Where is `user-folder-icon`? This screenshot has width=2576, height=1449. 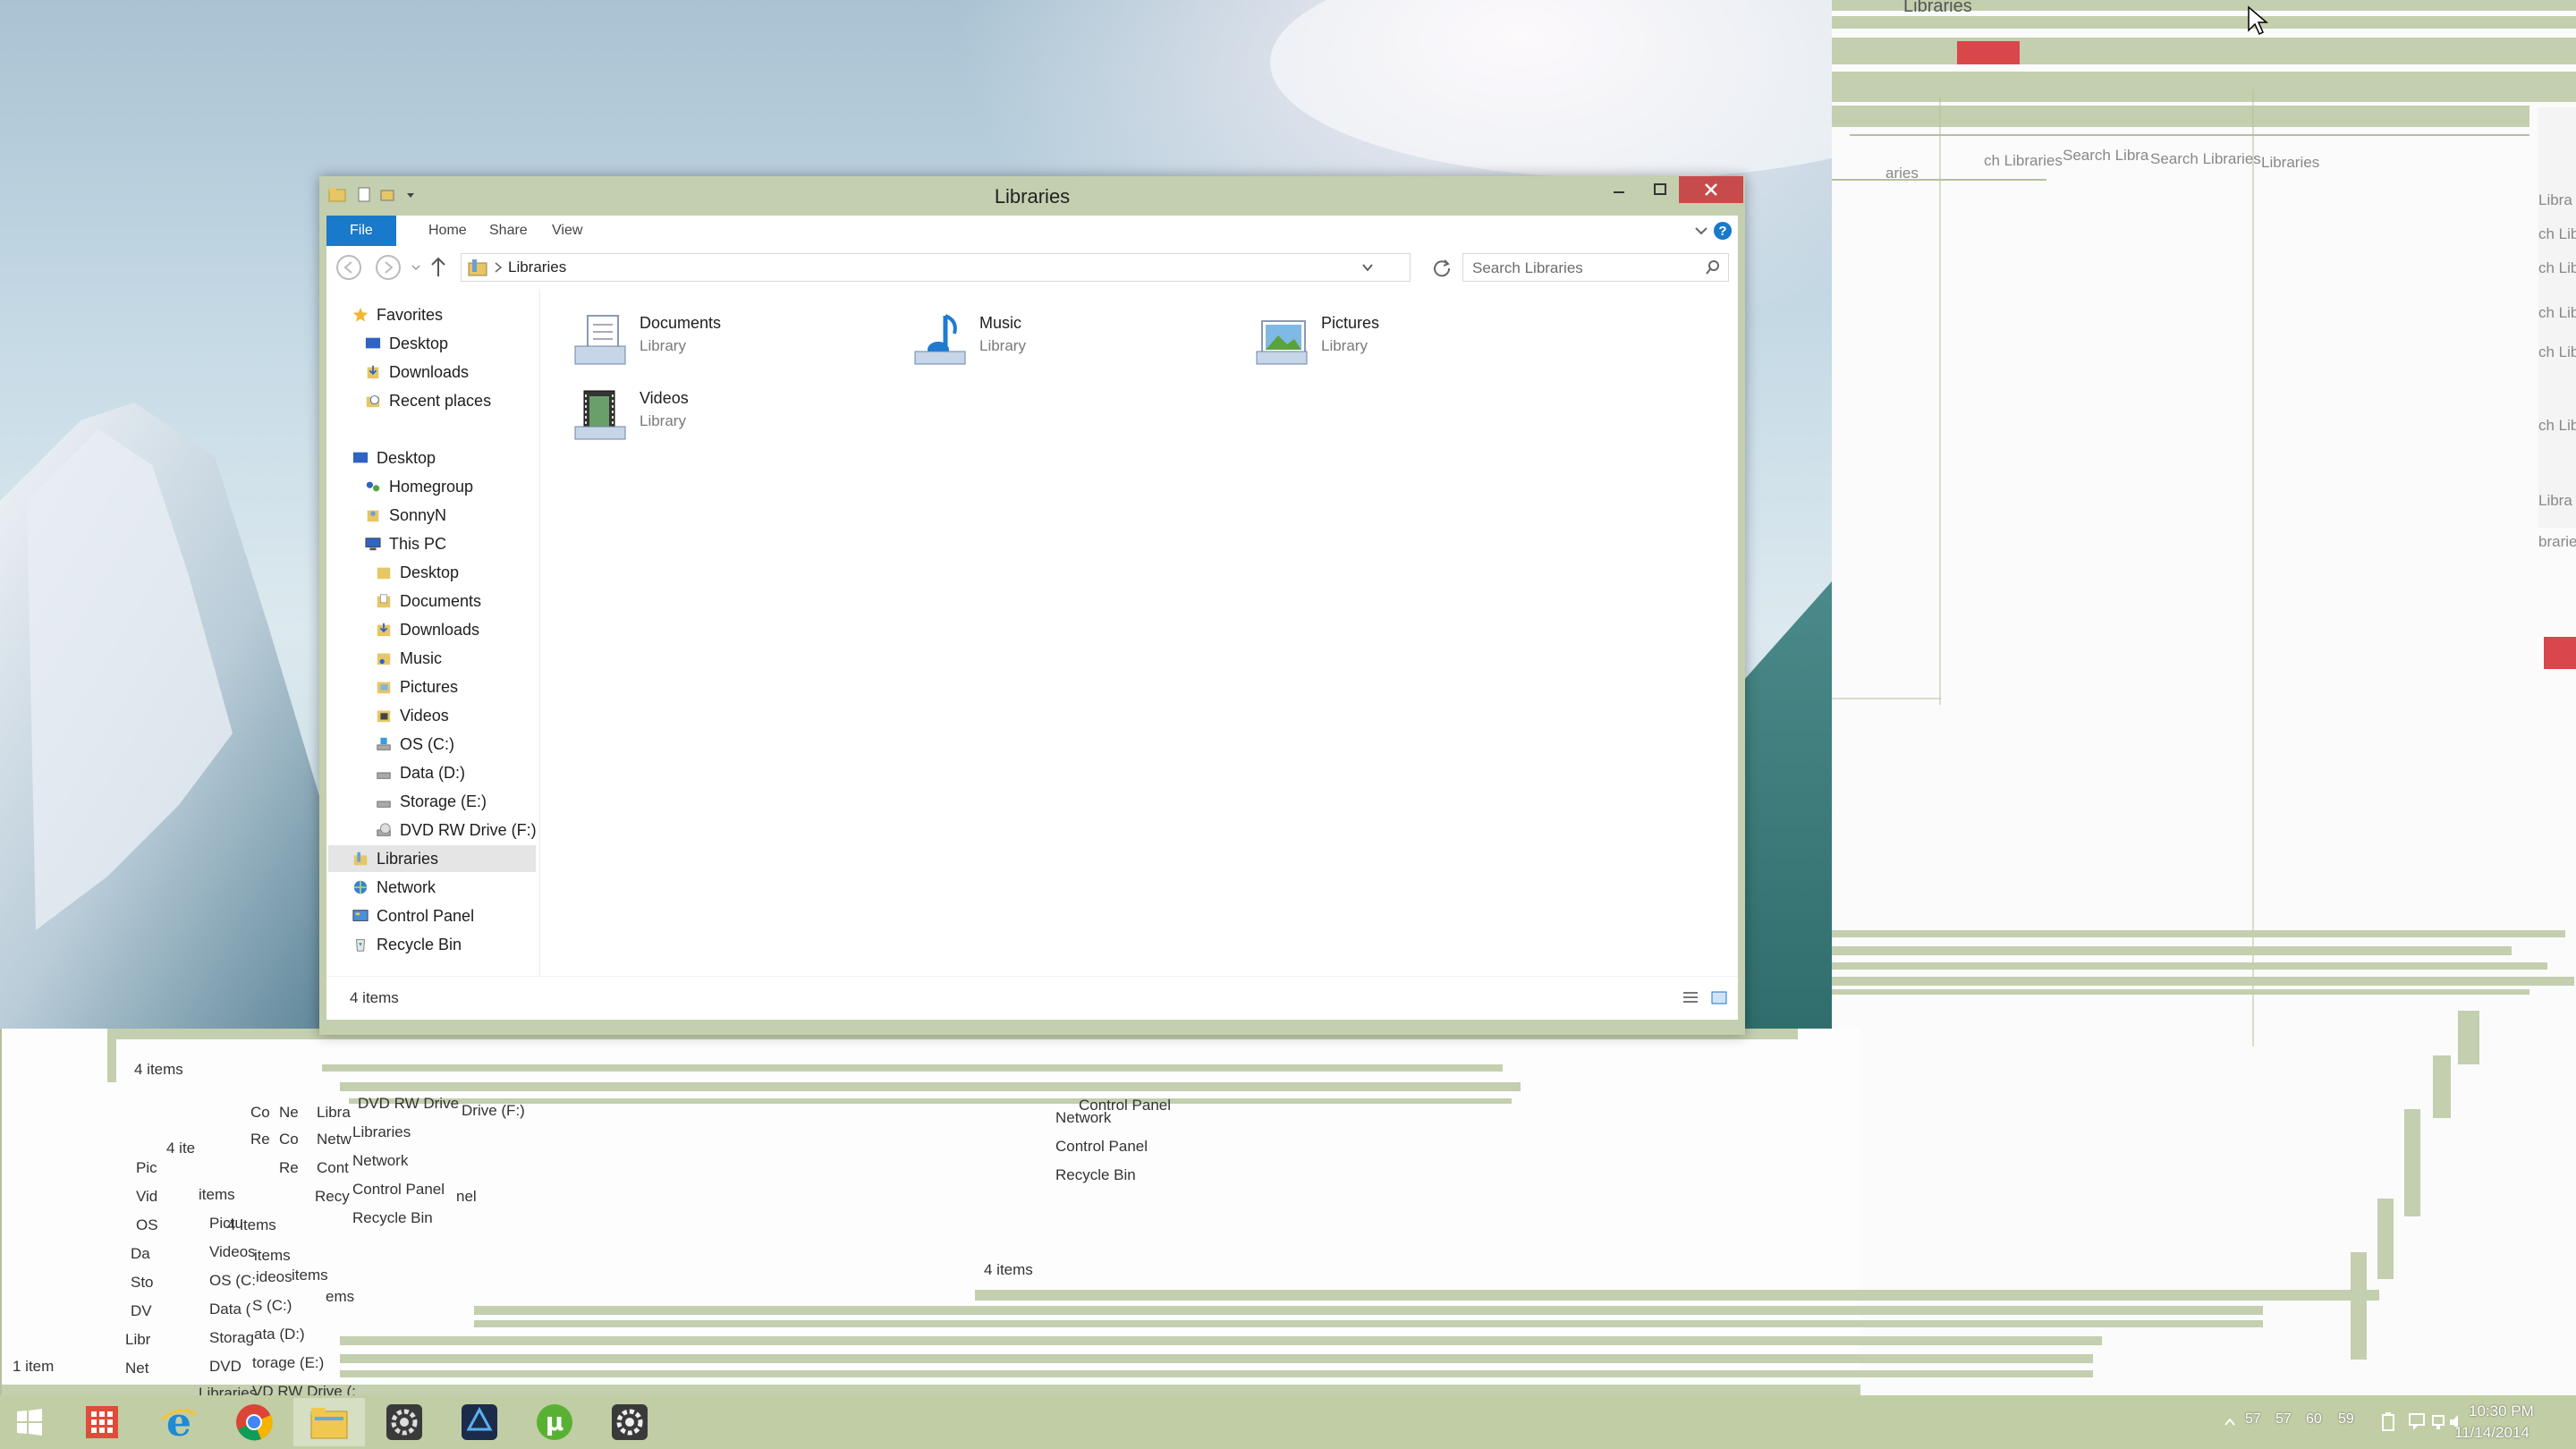
user-folder-icon is located at coordinates (373, 516).